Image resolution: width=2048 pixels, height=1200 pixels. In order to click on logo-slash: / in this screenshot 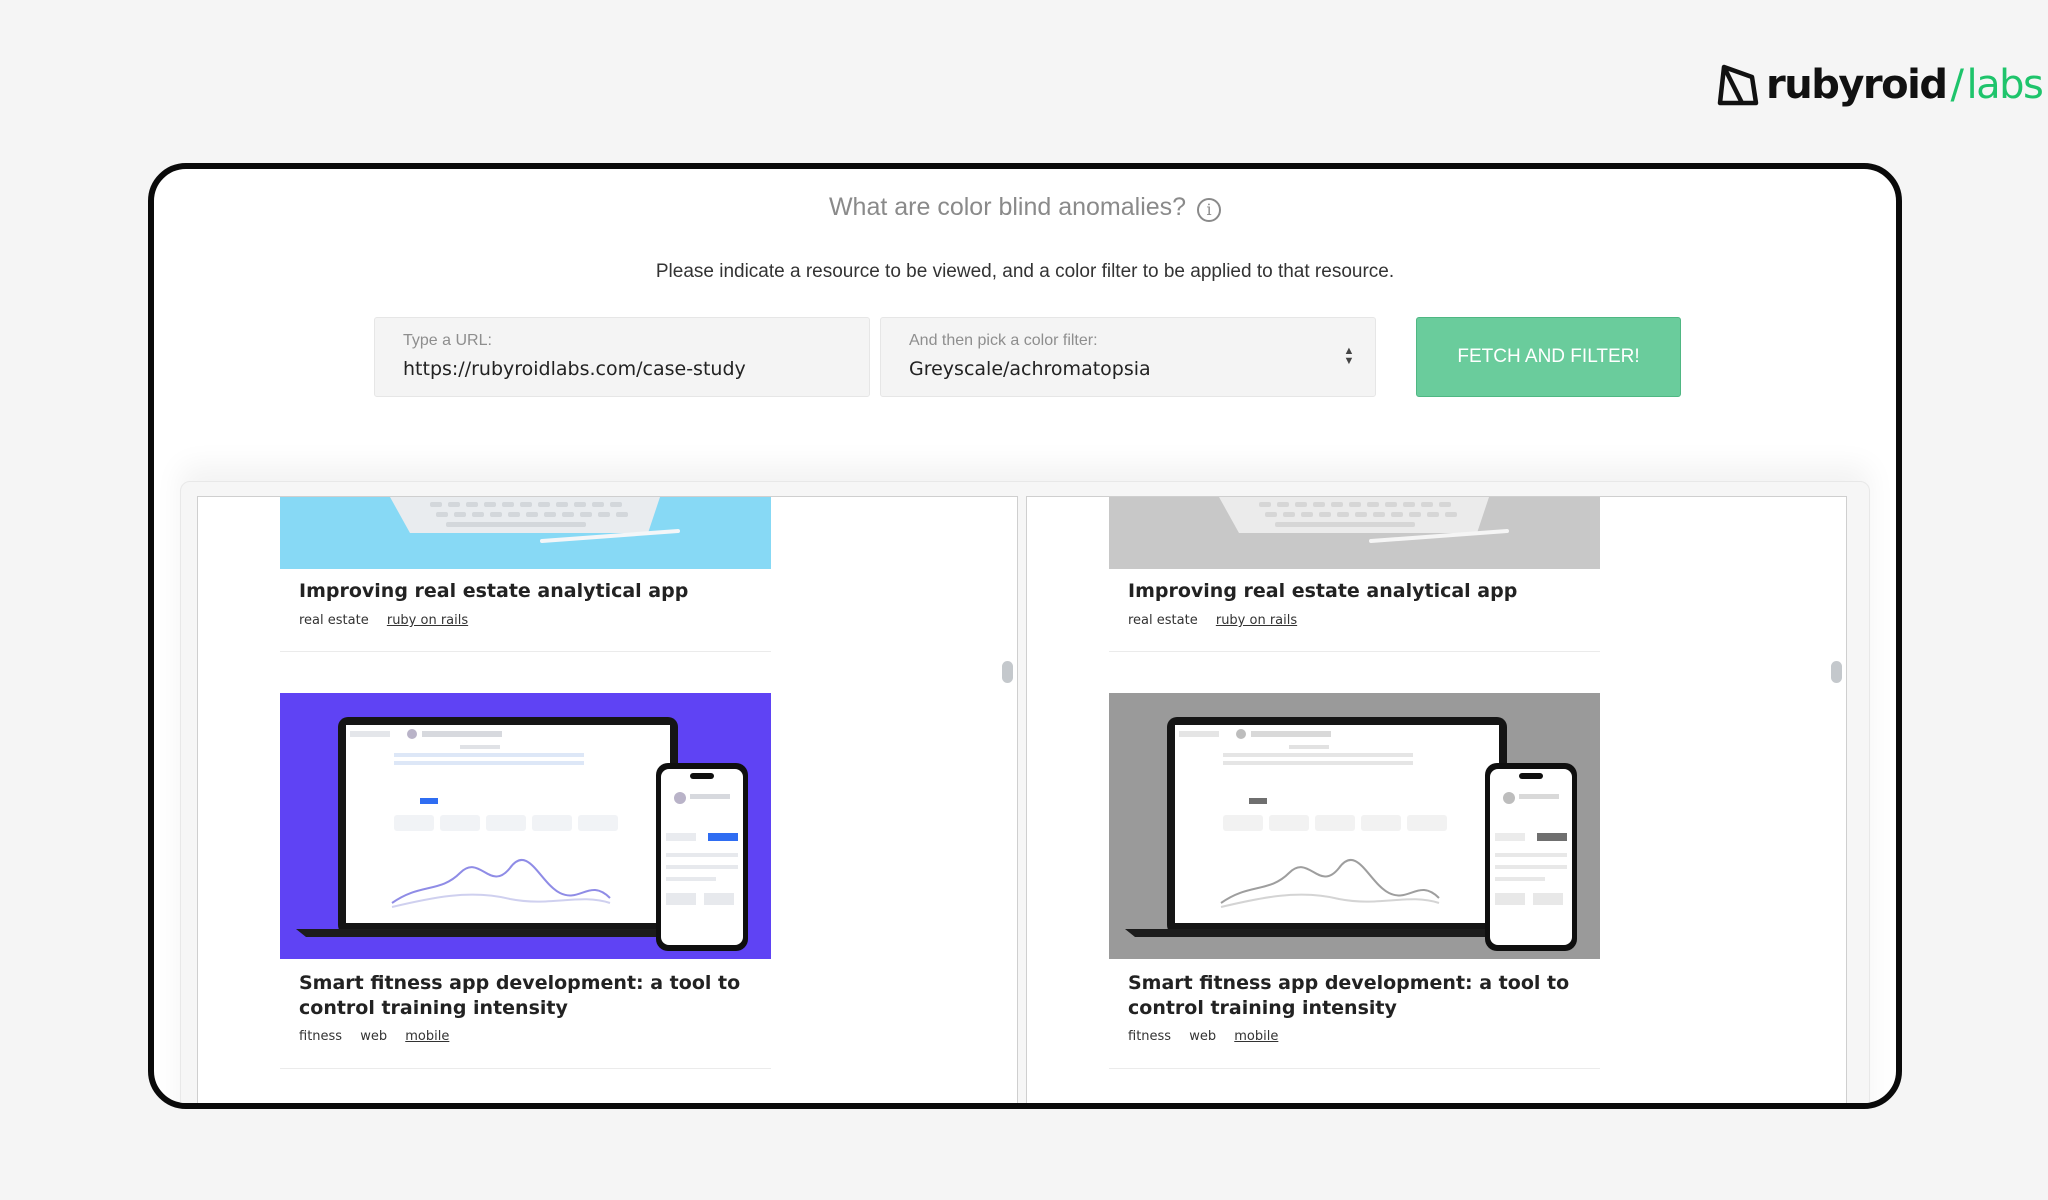, I will do `click(1956, 85)`.